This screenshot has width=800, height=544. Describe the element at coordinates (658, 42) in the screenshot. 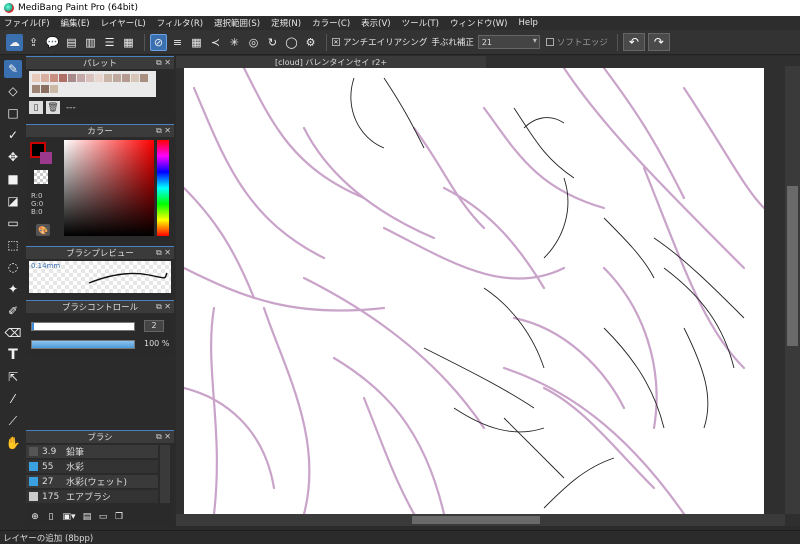

I see `redo-button: ↷` at that location.